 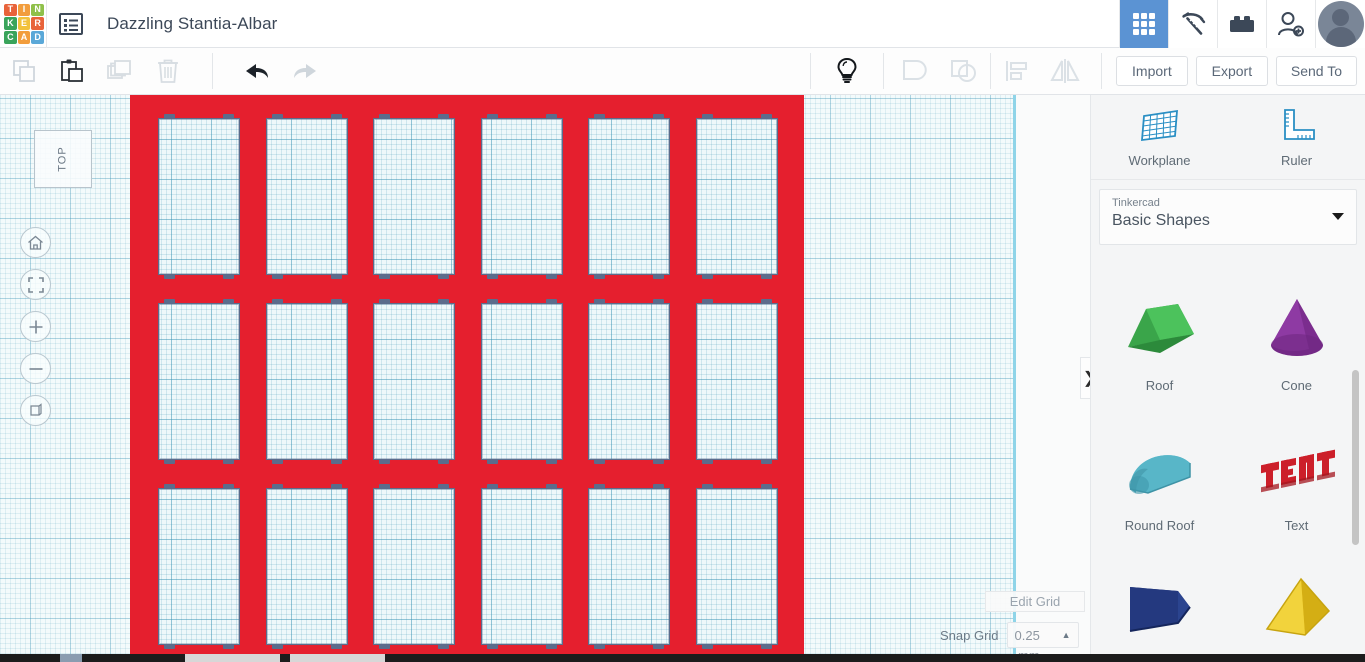 What do you see at coordinates (847, 71) in the screenshot?
I see `lightbulb-notes-icon` at bounding box center [847, 71].